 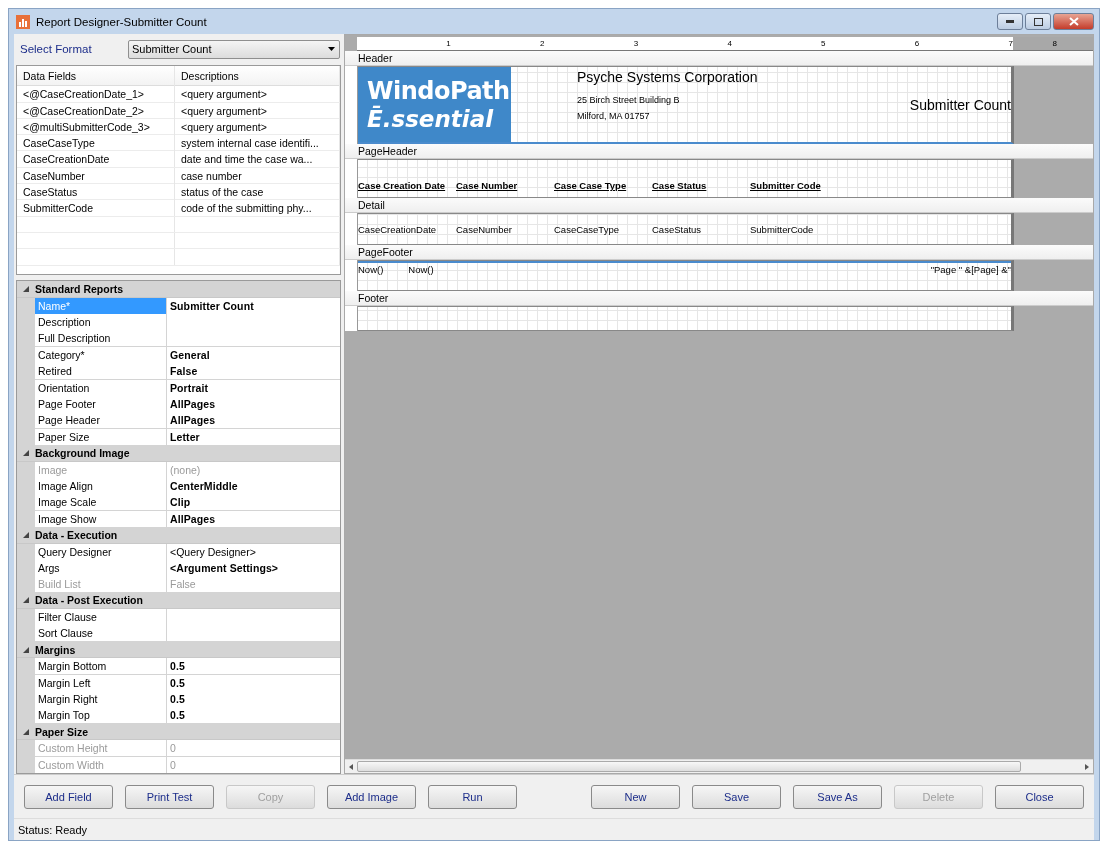 I want to click on footer-field: "Page " &[Page] &", so click(x=970, y=270).